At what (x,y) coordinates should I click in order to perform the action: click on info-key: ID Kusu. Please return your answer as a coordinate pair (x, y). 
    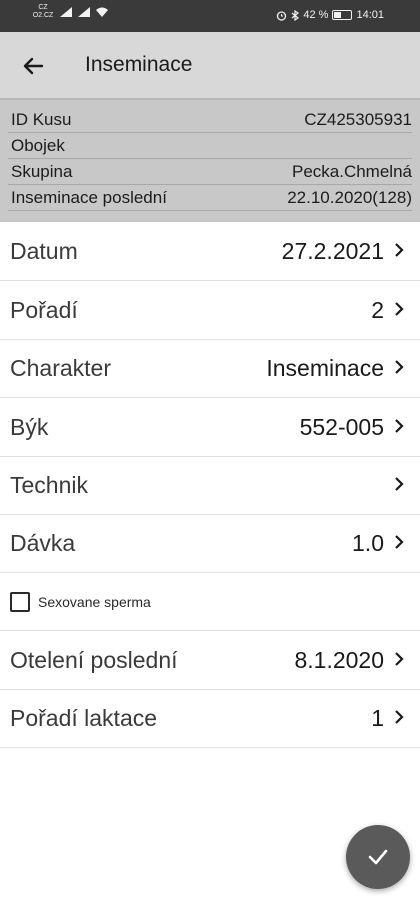
    Looking at the image, I should click on (41, 119).